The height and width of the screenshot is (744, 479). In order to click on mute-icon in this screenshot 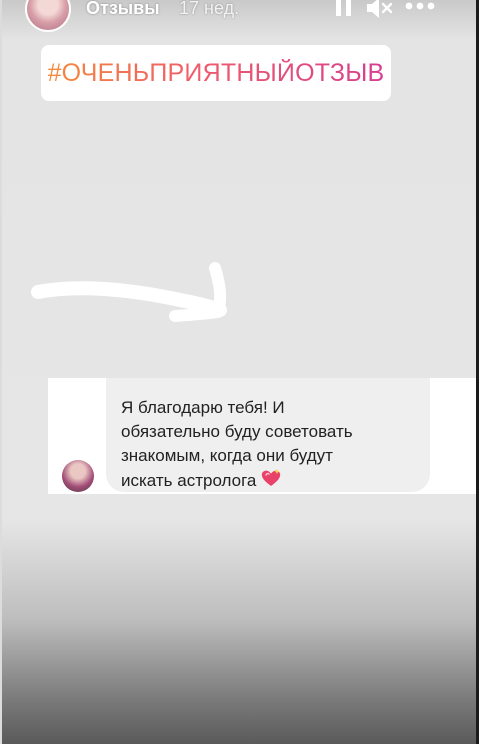, I will do `click(380, 10)`.